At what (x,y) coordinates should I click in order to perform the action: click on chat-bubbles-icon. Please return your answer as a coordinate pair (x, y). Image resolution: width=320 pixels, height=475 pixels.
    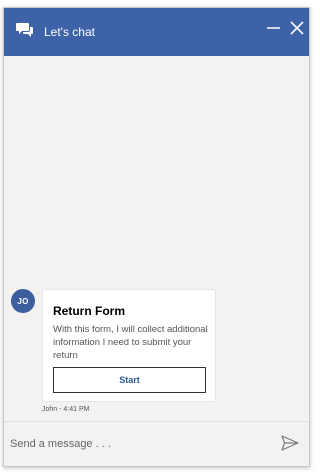
    Looking at the image, I should click on (24, 30).